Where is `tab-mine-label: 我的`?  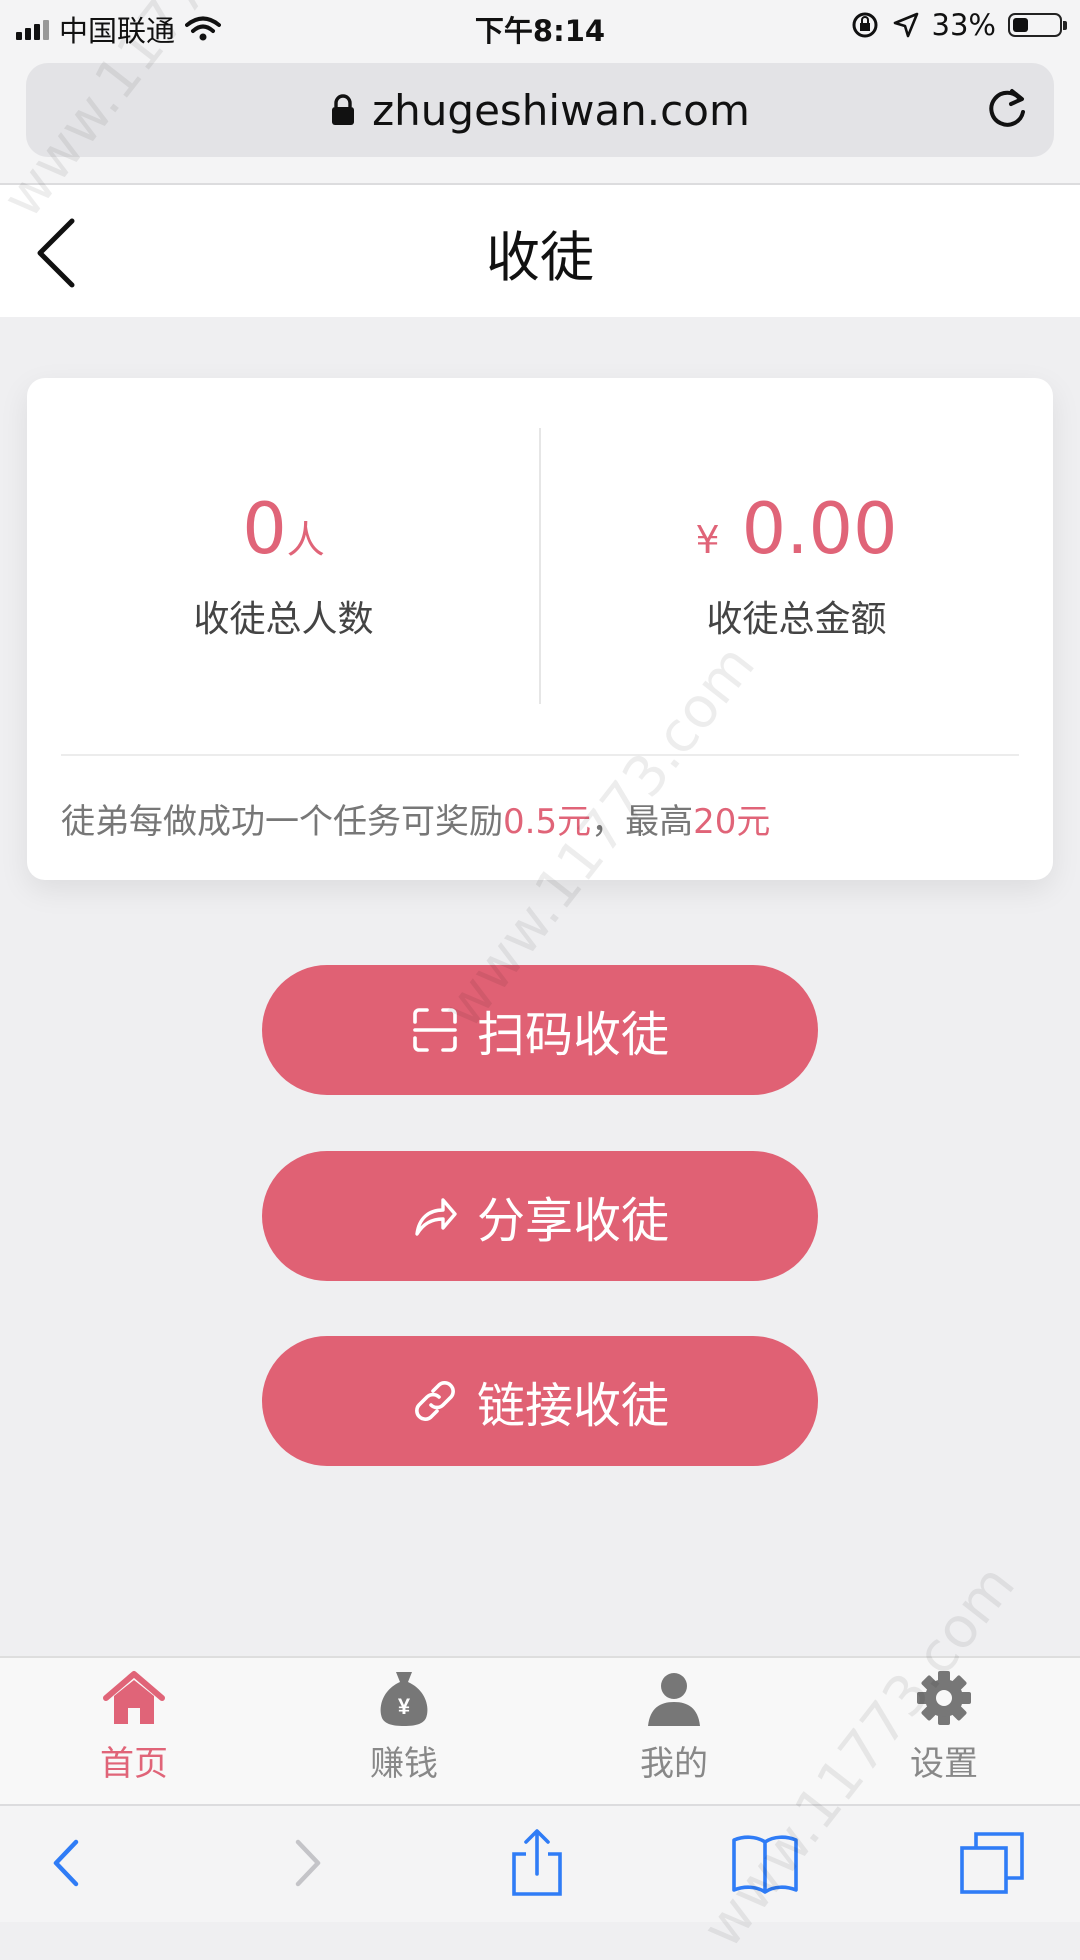
tab-mine-label: 我的 is located at coordinates (674, 1764).